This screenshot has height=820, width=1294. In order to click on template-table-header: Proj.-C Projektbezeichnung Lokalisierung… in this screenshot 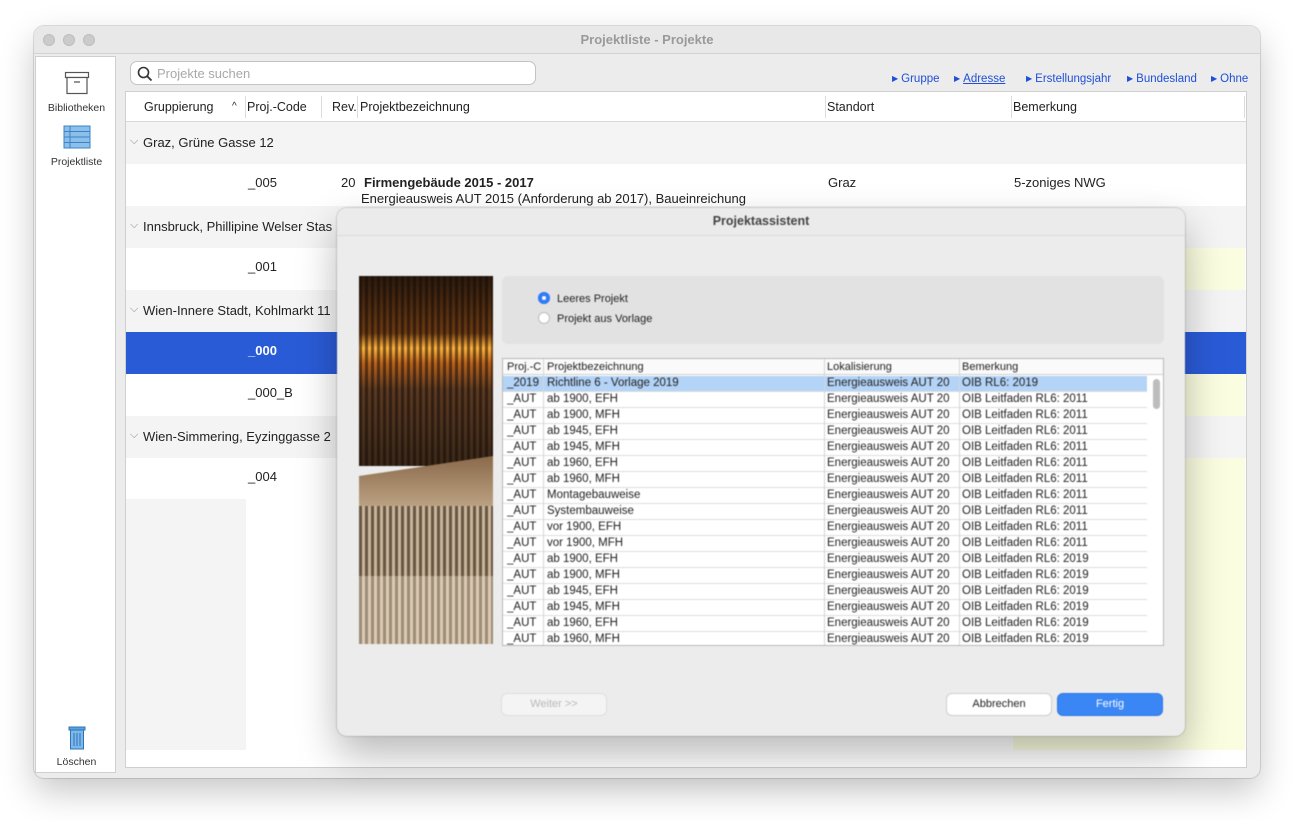, I will do `click(833, 367)`.